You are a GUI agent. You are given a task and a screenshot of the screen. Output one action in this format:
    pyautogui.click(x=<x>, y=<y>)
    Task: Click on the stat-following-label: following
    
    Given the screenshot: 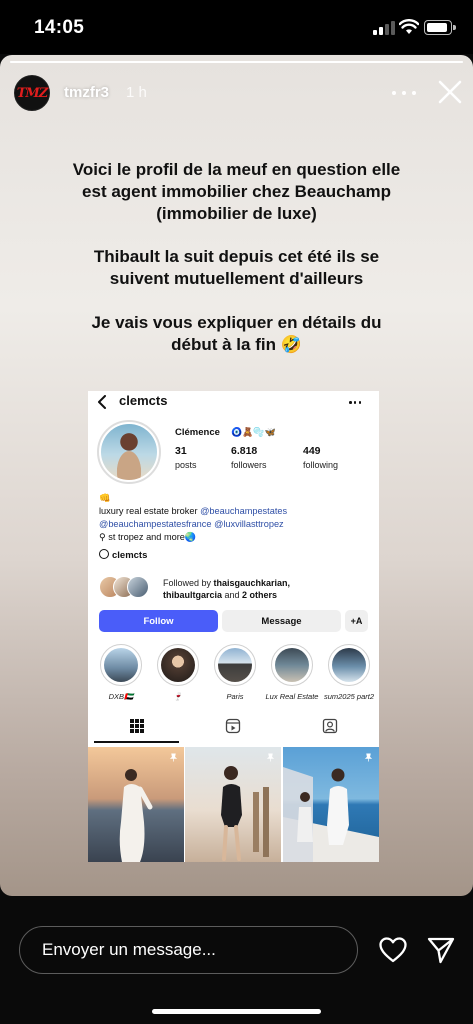 What is the action you would take?
    pyautogui.click(x=321, y=465)
    